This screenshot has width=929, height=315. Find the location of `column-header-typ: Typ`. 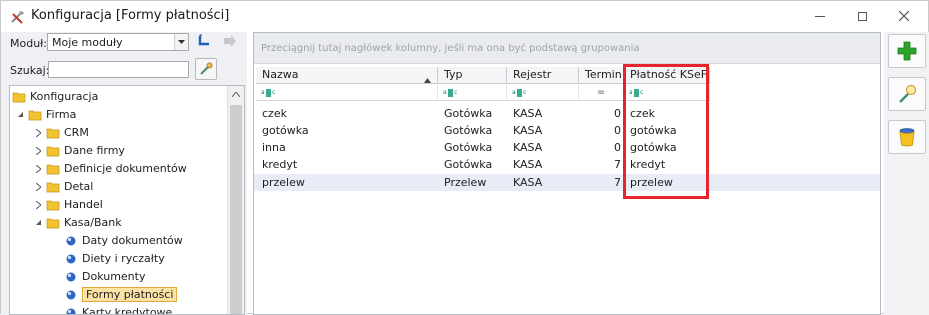

column-header-typ: Typ is located at coordinates (472, 75).